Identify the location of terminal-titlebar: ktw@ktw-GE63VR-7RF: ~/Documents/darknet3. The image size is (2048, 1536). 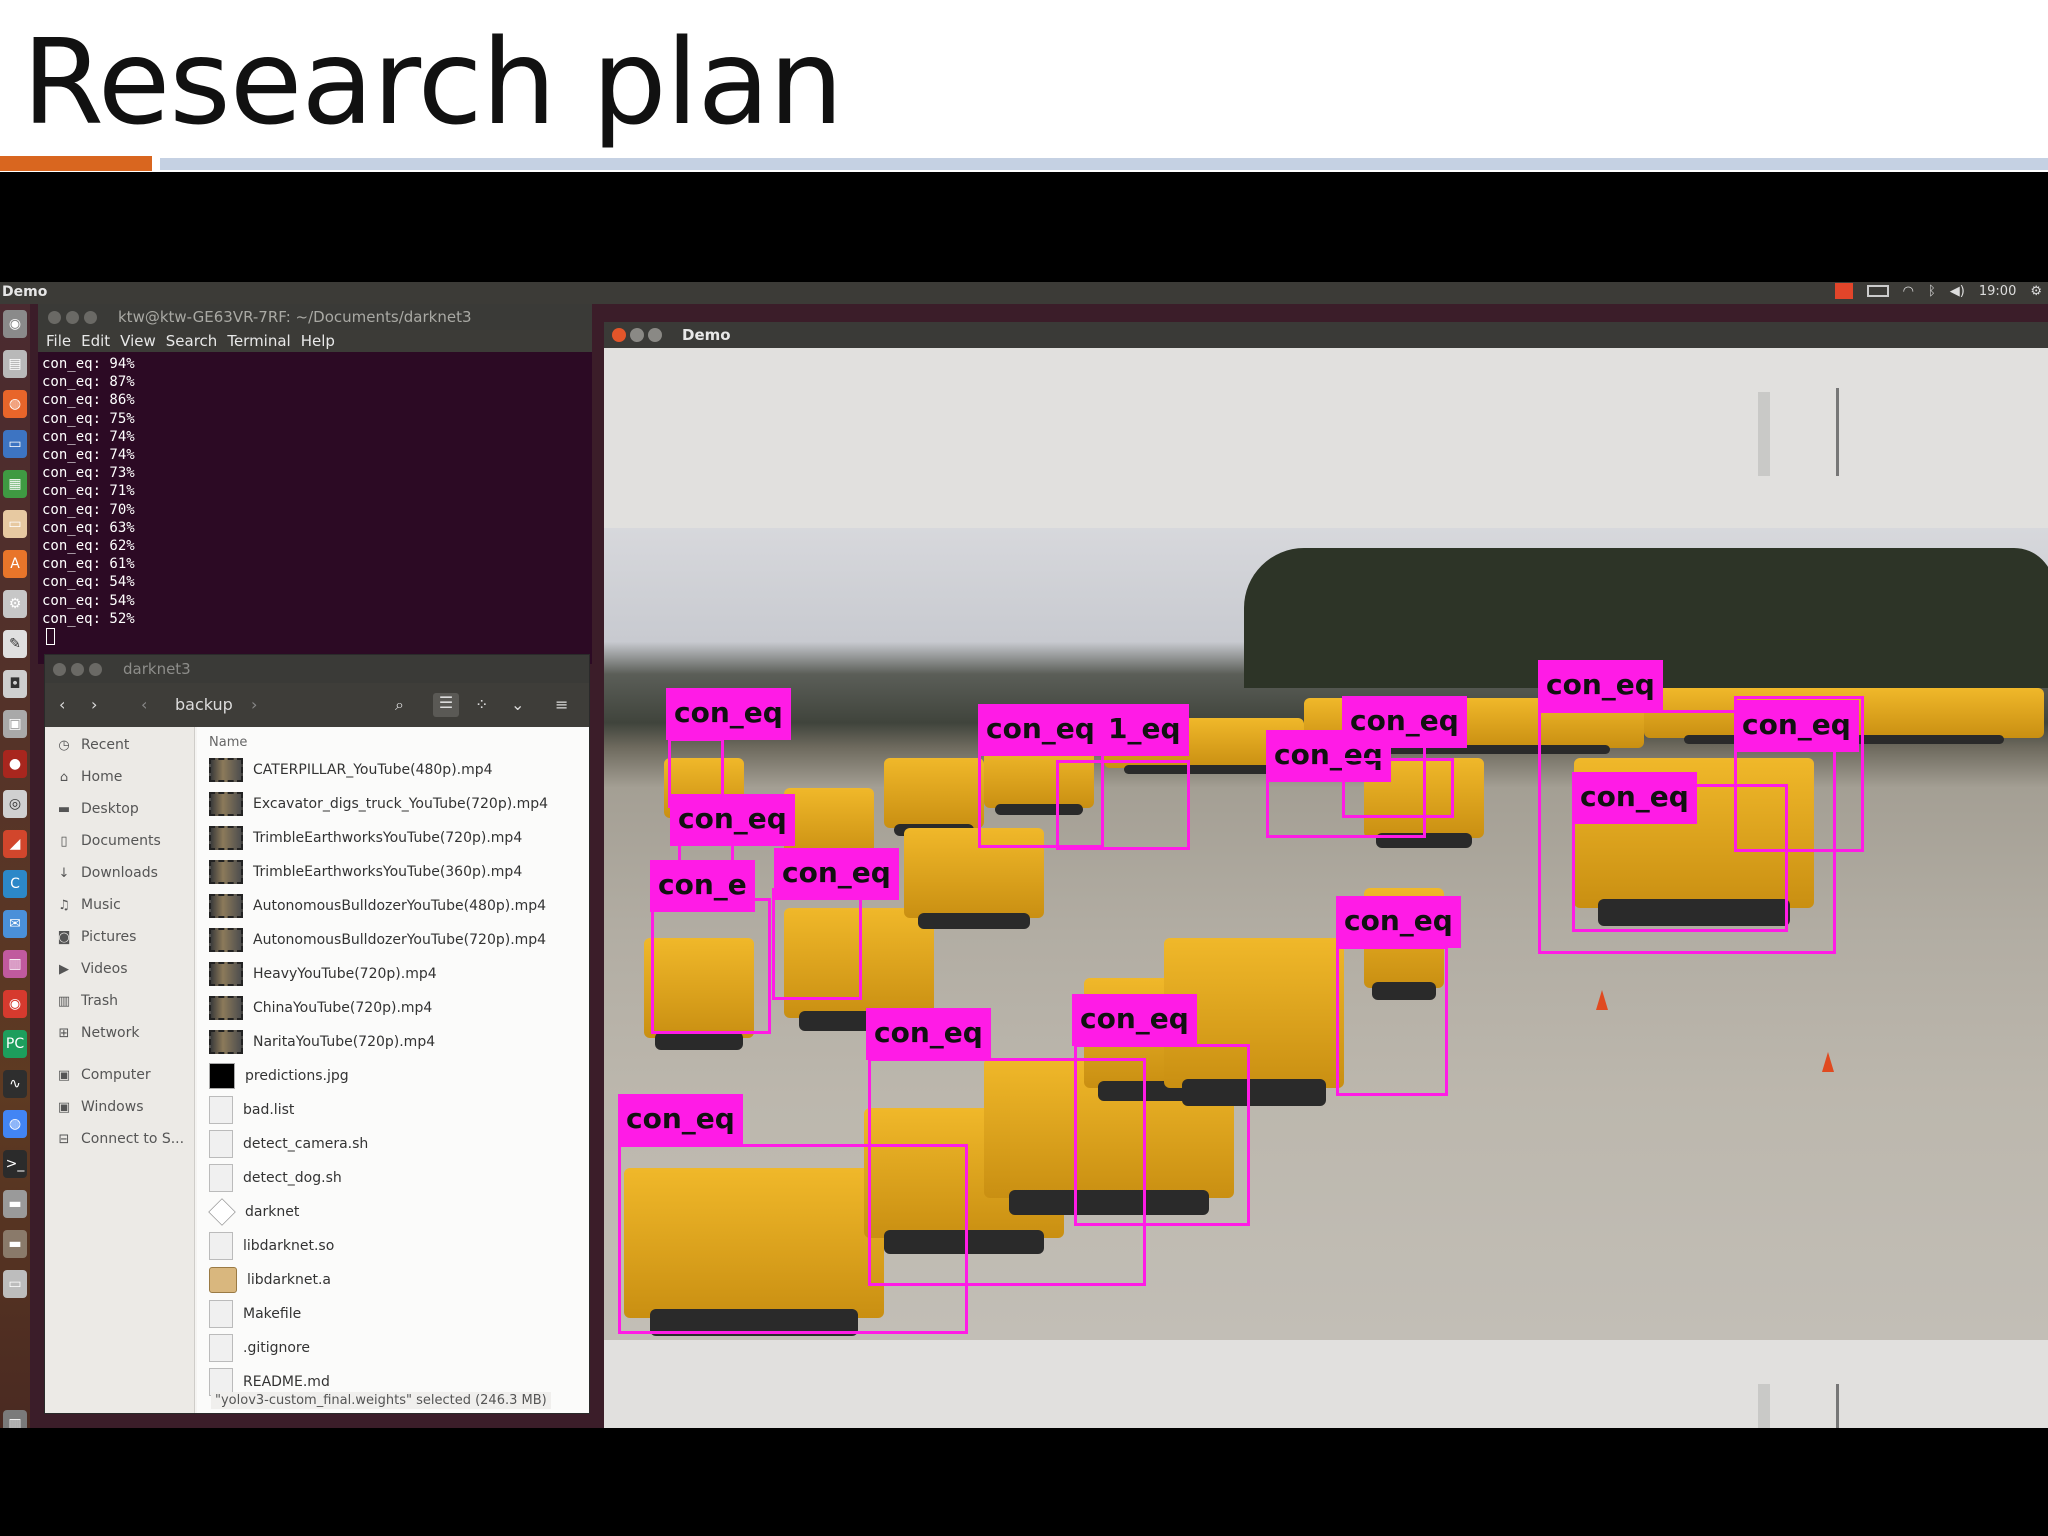
(315, 317).